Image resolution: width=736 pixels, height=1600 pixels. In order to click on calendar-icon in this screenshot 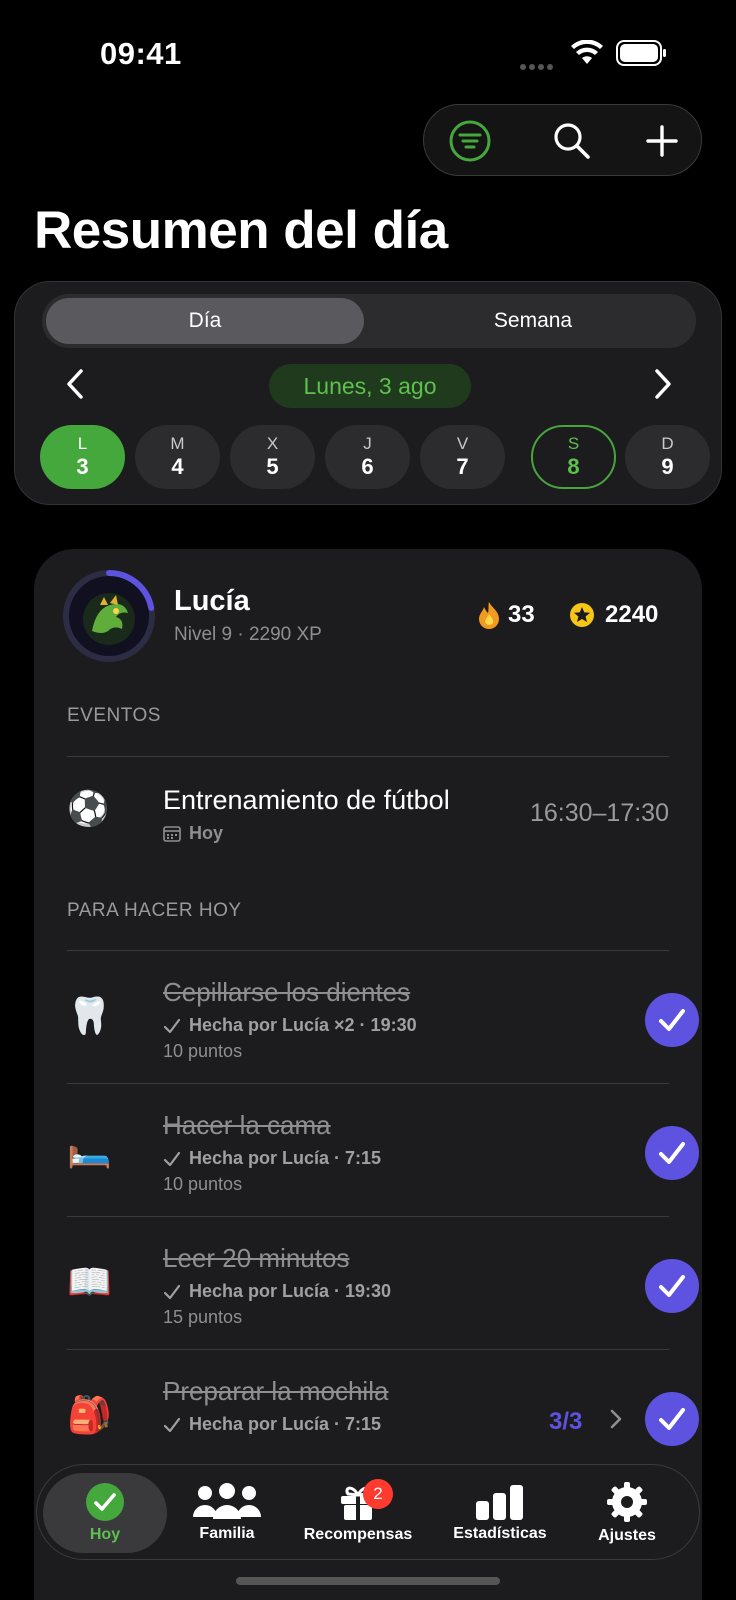, I will do `click(172, 833)`.